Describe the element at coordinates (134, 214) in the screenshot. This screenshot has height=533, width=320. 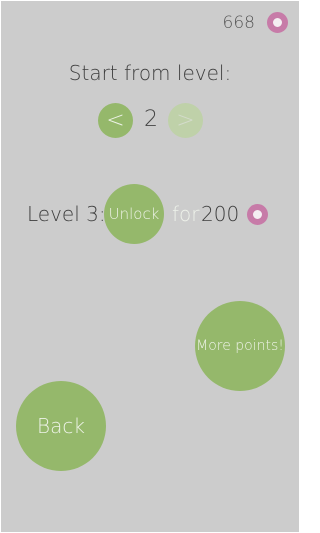
I see `unlock-button: Unlock` at that location.